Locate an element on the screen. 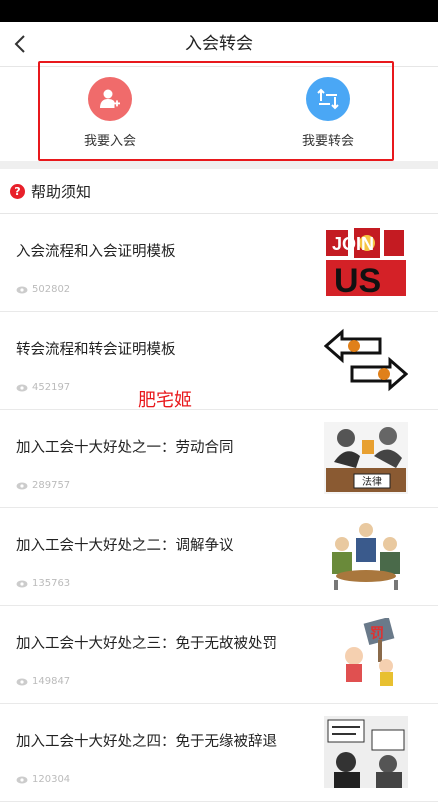  transfer-icon-circle is located at coordinates (328, 99).